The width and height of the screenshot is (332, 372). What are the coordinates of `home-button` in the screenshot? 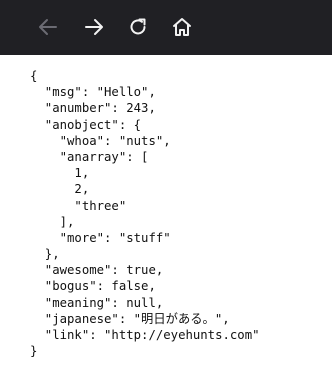 It's located at (182, 27).